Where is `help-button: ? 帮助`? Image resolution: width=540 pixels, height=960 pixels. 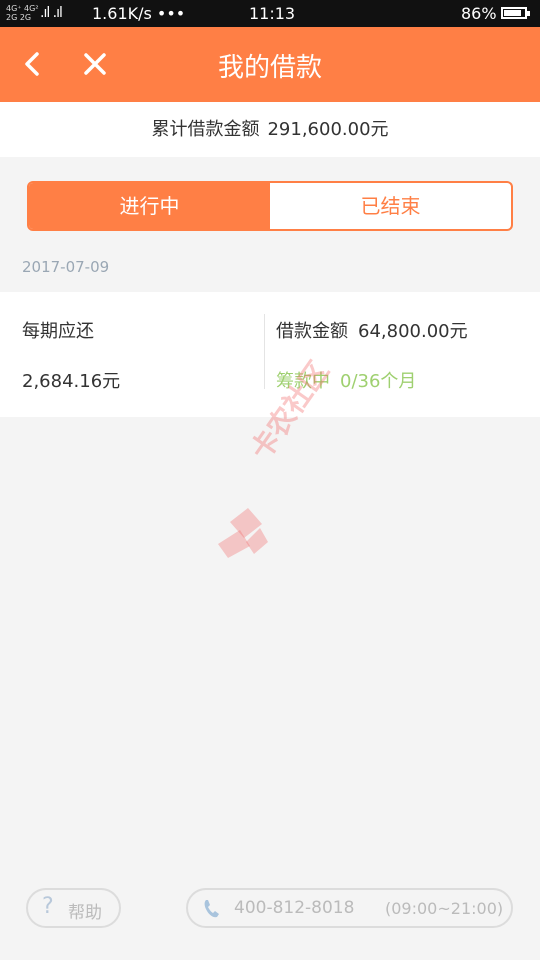
help-button: ? 帮助 is located at coordinates (73, 908).